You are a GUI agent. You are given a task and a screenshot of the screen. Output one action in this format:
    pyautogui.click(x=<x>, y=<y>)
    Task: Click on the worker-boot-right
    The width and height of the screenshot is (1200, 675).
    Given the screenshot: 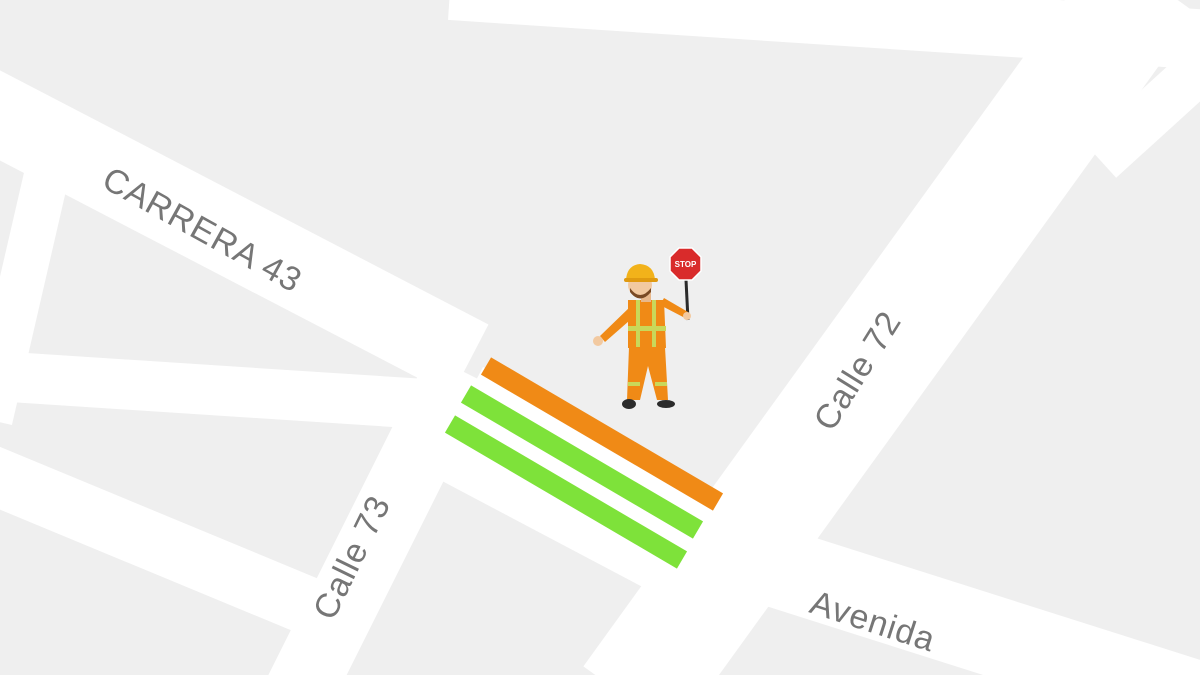 What is the action you would take?
    pyautogui.click(x=666, y=404)
    